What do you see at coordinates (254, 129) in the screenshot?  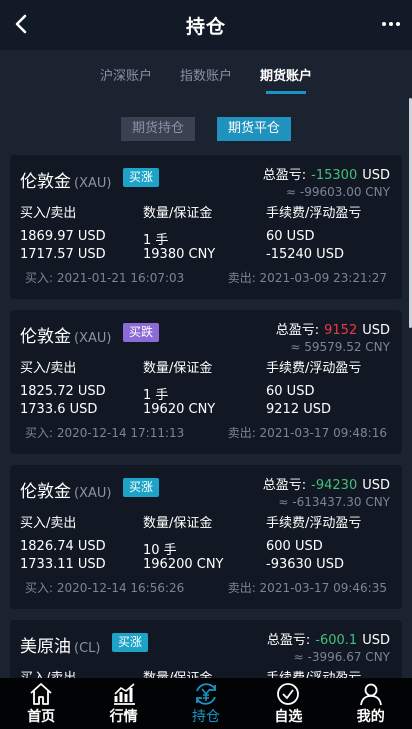 I see `subtab-closed: 期货平仓` at bounding box center [254, 129].